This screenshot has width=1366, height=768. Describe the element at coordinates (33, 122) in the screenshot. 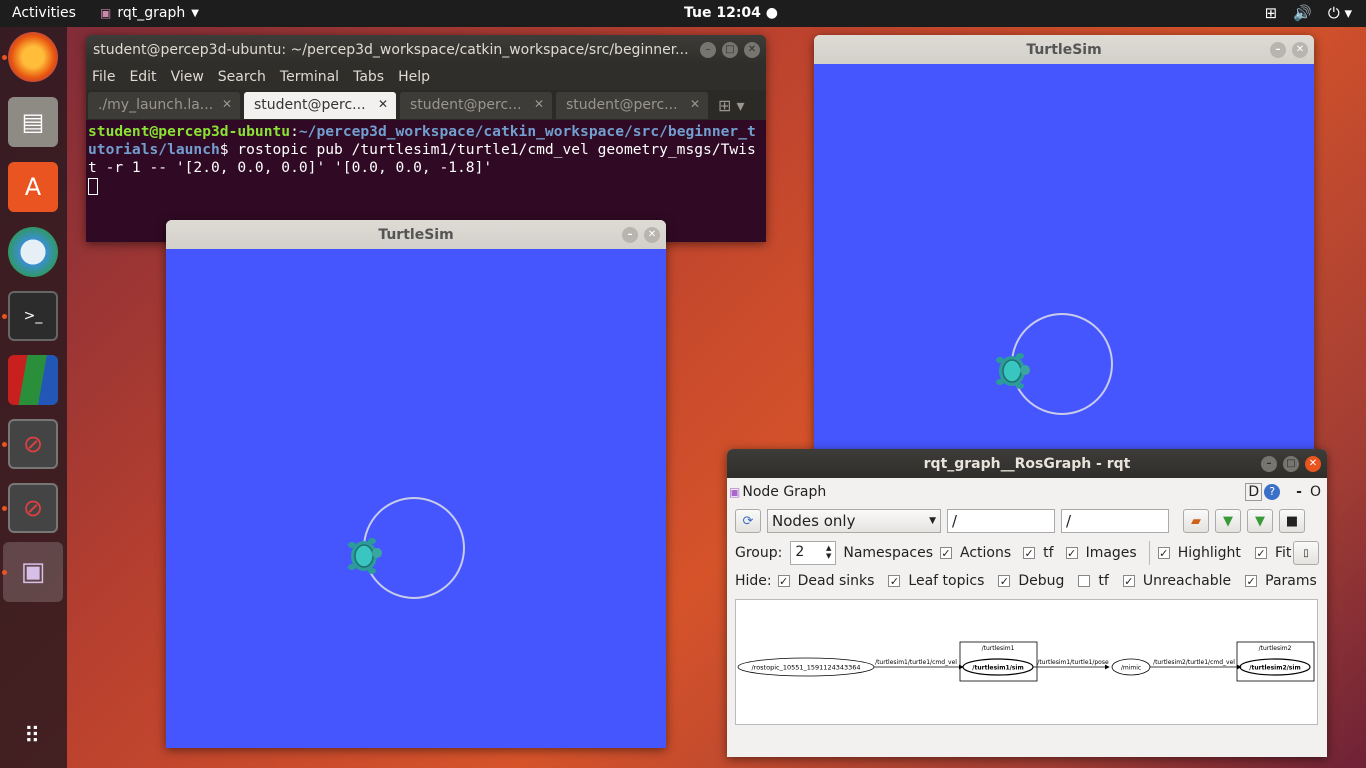

I see `files-icon: ▤` at that location.